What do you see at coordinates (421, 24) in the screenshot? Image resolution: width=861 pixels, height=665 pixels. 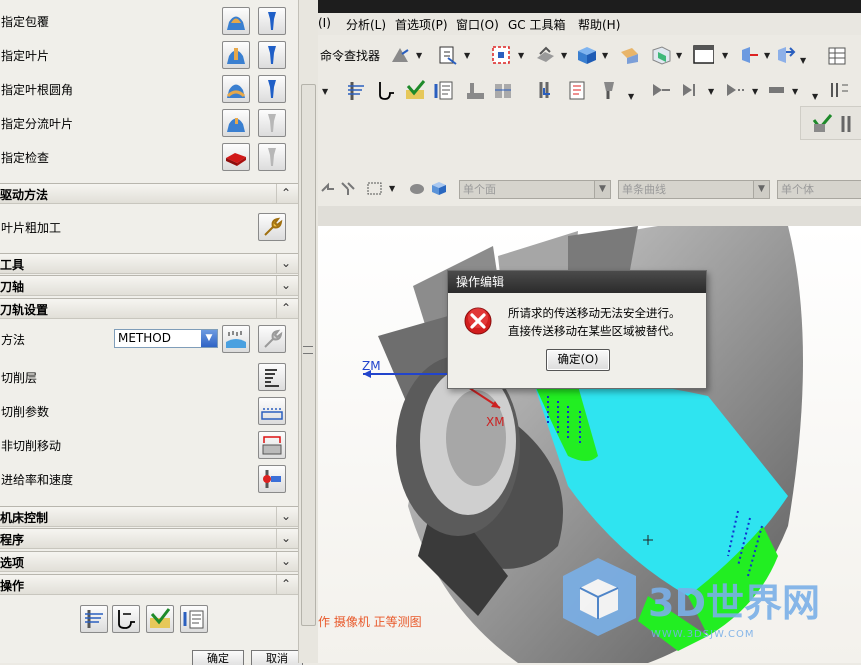 I see `menu-item-preferences: 首选项(P)` at bounding box center [421, 24].